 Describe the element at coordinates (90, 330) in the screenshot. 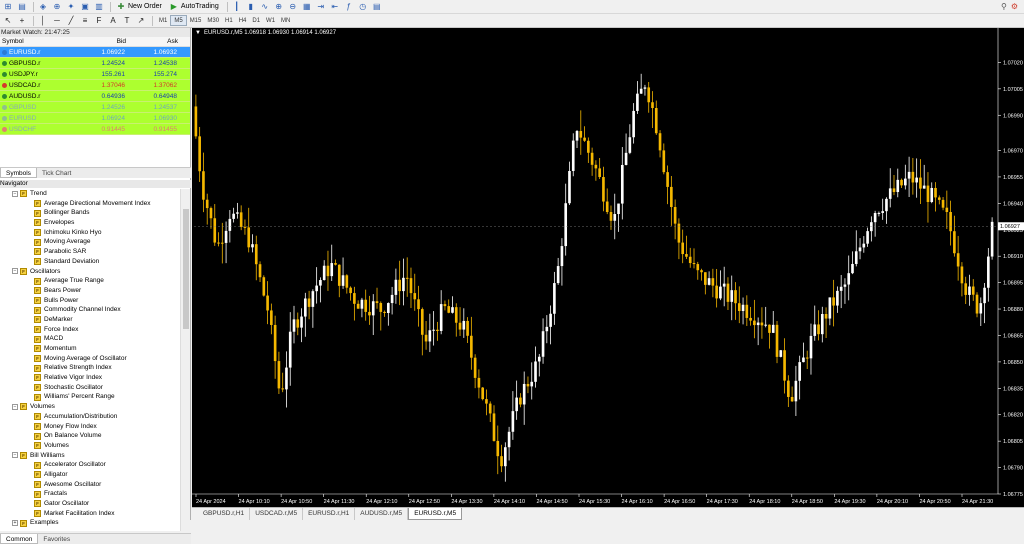

I see `indicator-item: F Force Index` at that location.